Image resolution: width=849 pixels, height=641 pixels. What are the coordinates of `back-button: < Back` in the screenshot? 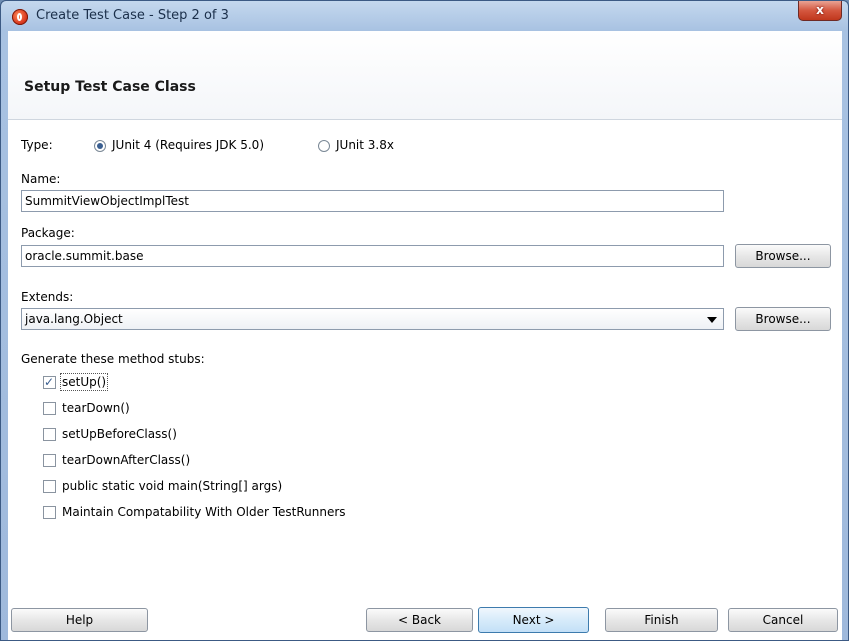 It's located at (419, 620).